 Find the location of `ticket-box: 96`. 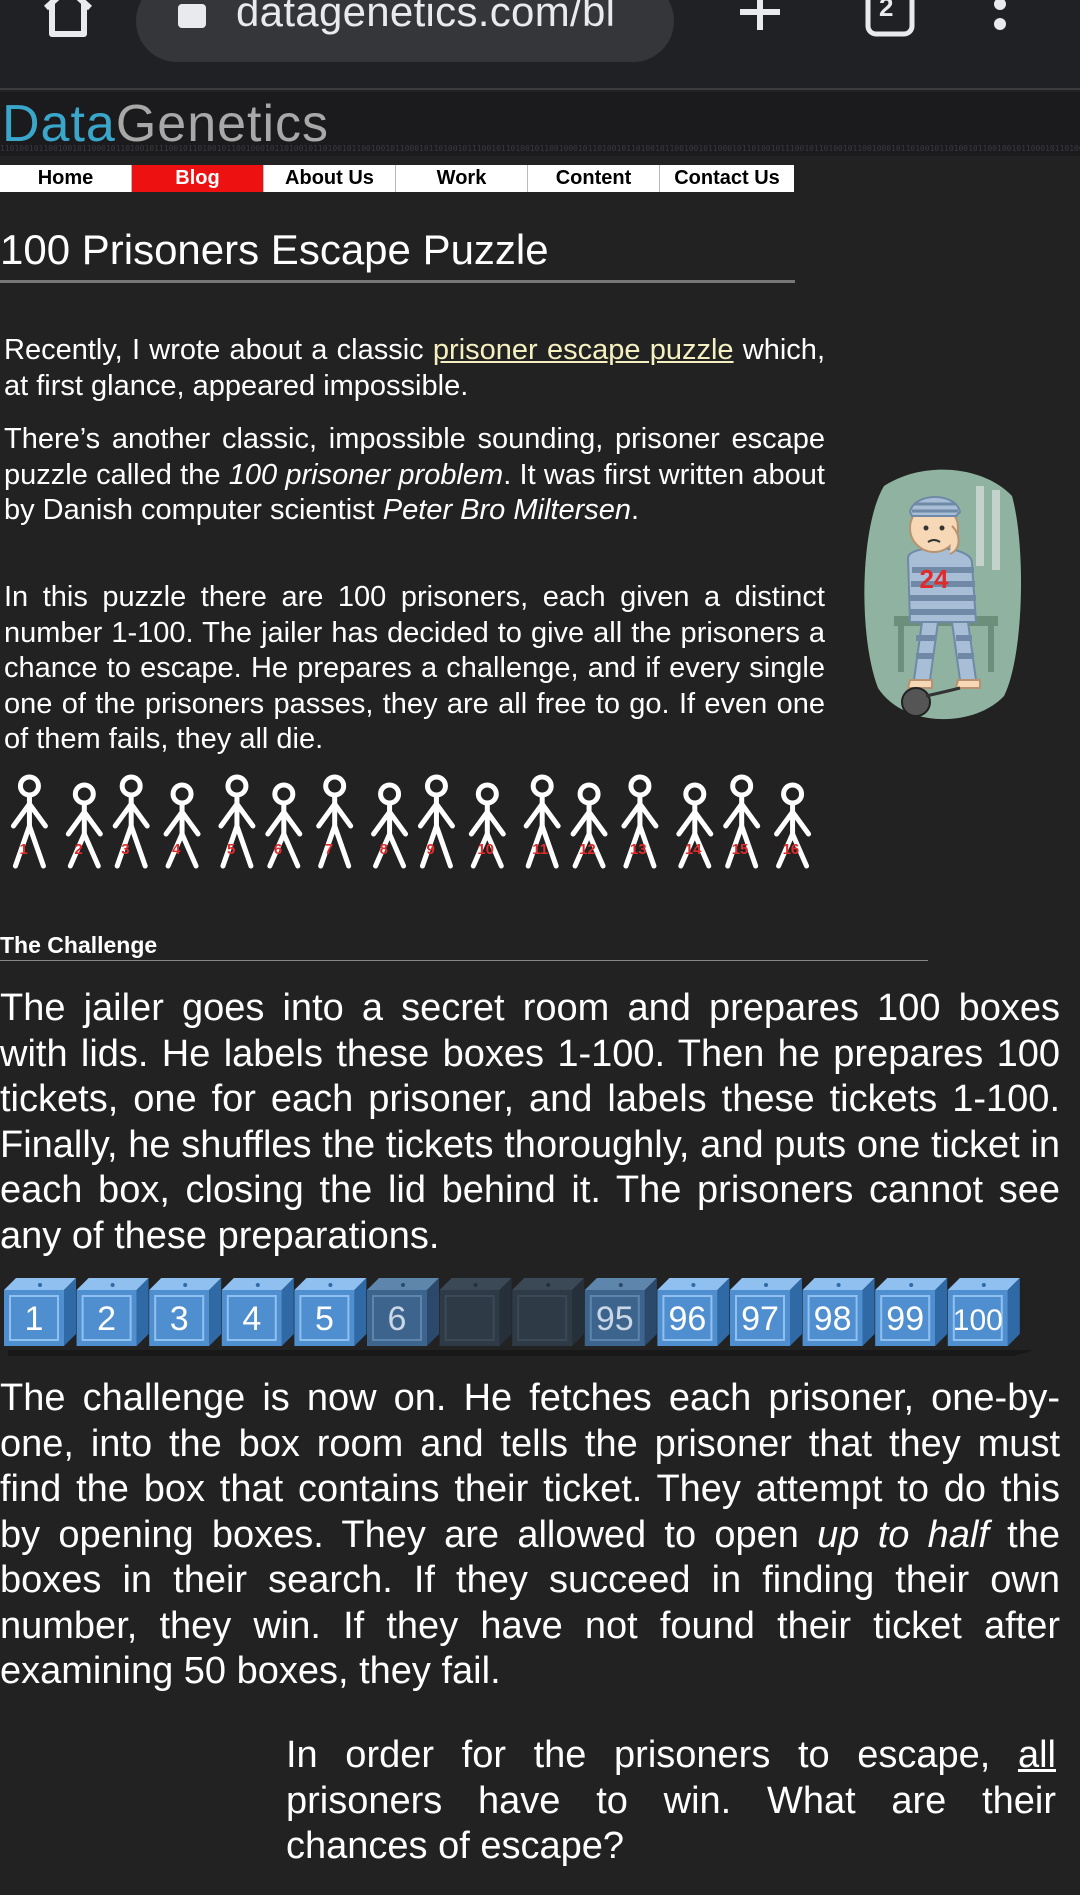

ticket-box: 96 is located at coordinates (693, 1312).